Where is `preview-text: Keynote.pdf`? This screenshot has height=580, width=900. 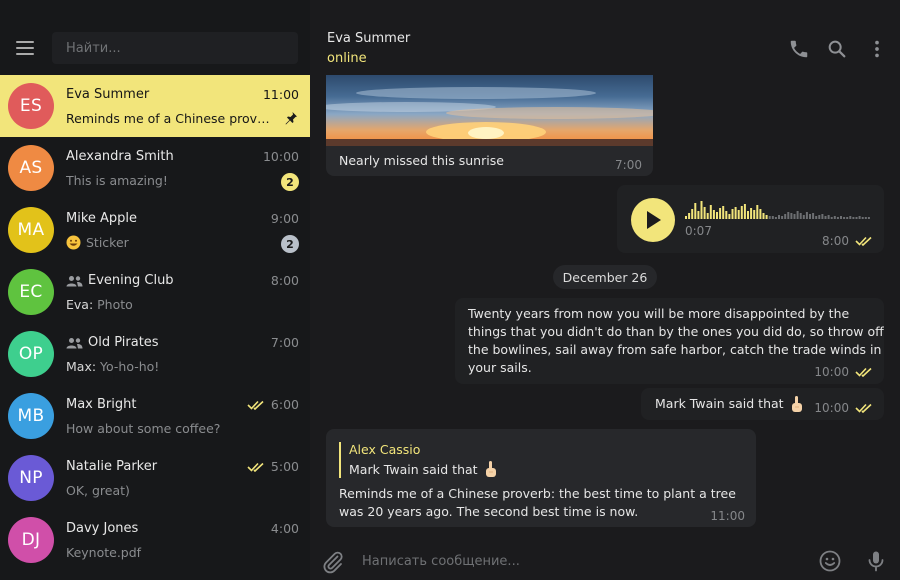
preview-text: Keynote.pdf is located at coordinates (104, 552).